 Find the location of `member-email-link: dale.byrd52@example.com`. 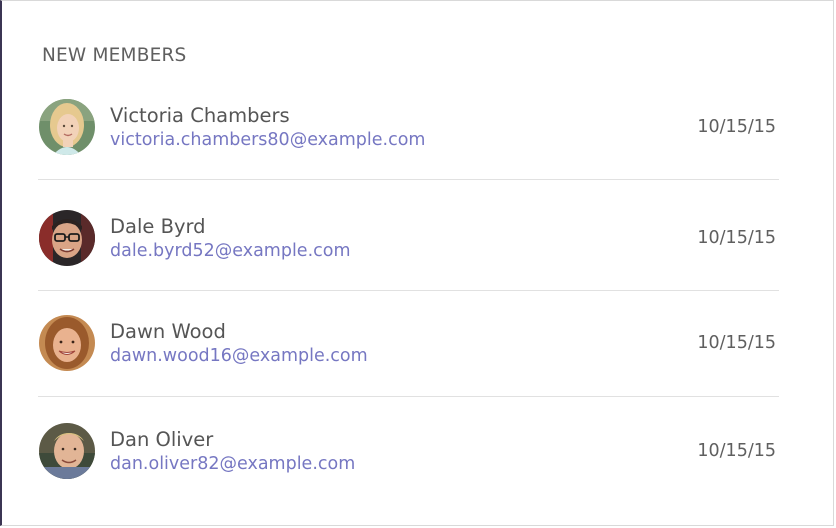

member-email-link: dale.byrd52@example.com is located at coordinates (230, 251).